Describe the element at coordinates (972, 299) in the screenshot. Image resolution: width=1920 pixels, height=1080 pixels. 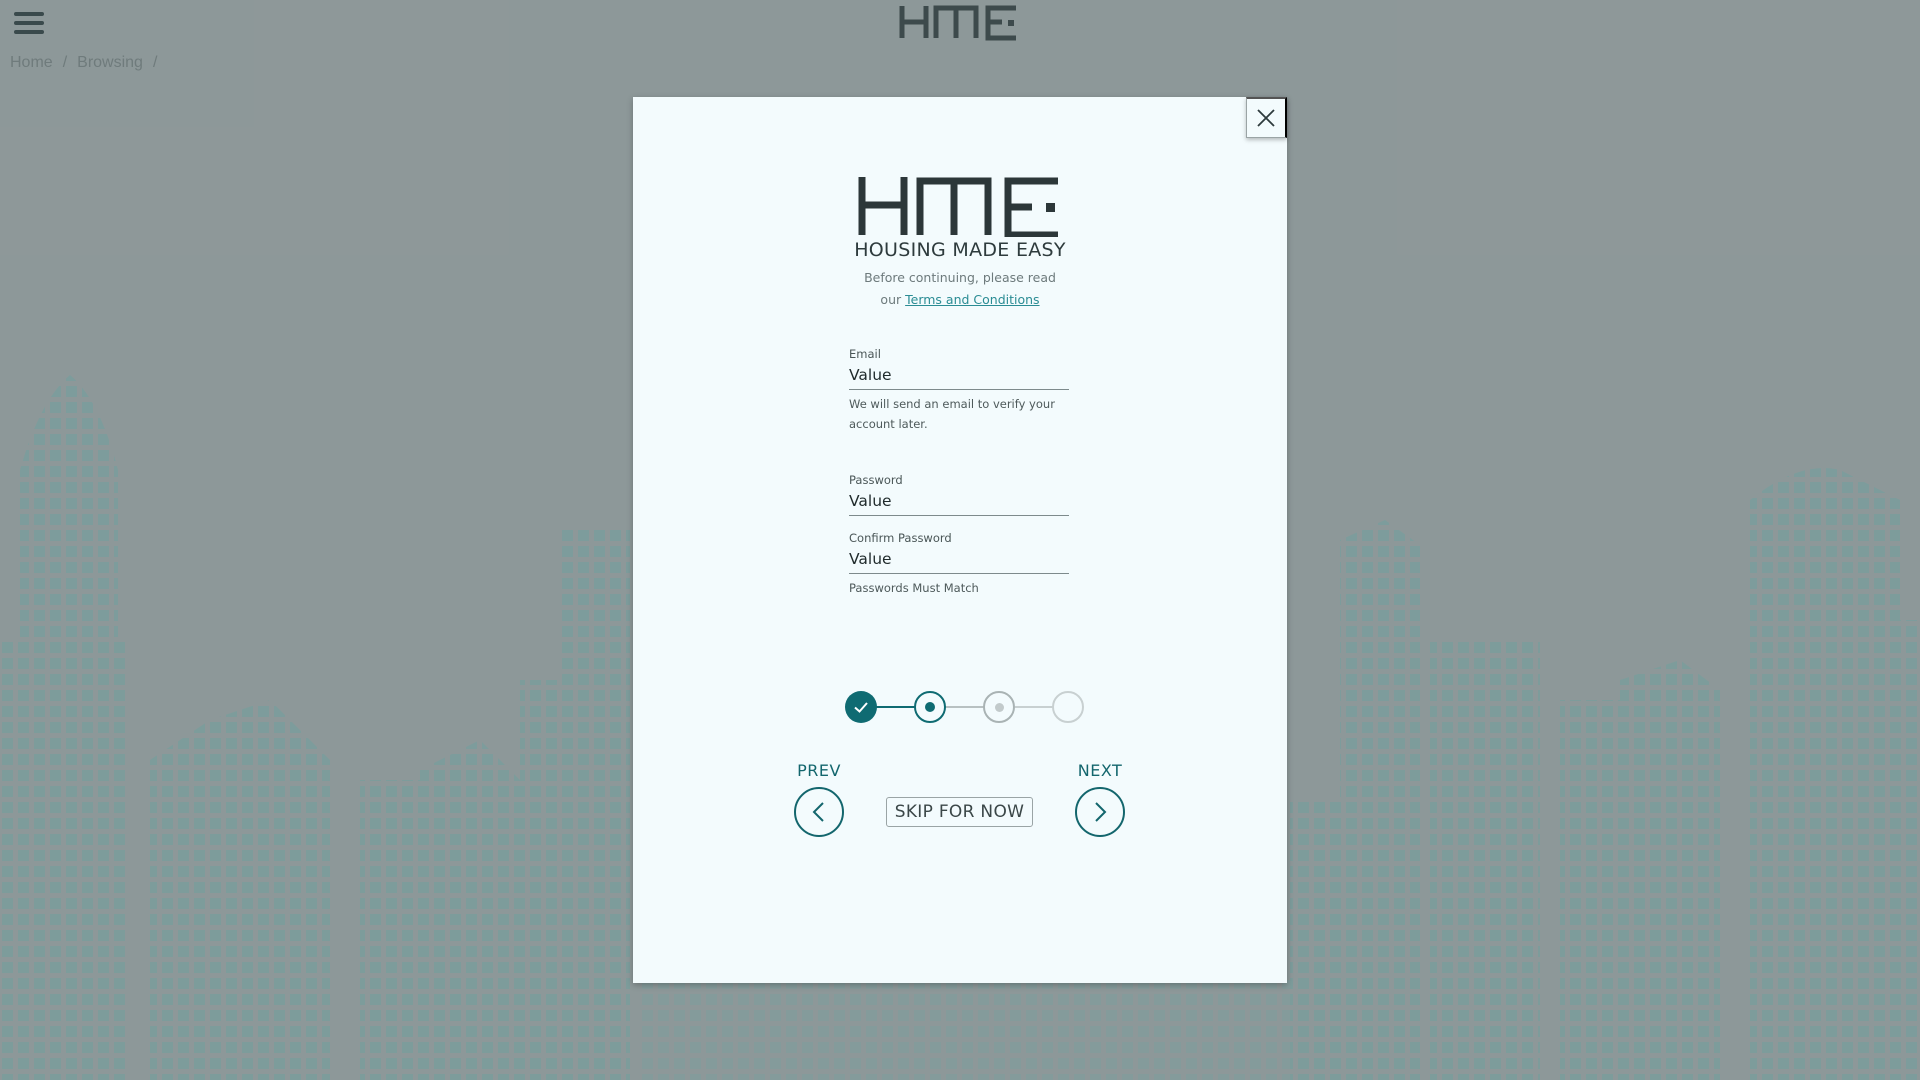
I see `terms-link: Terms and Conditions` at that location.